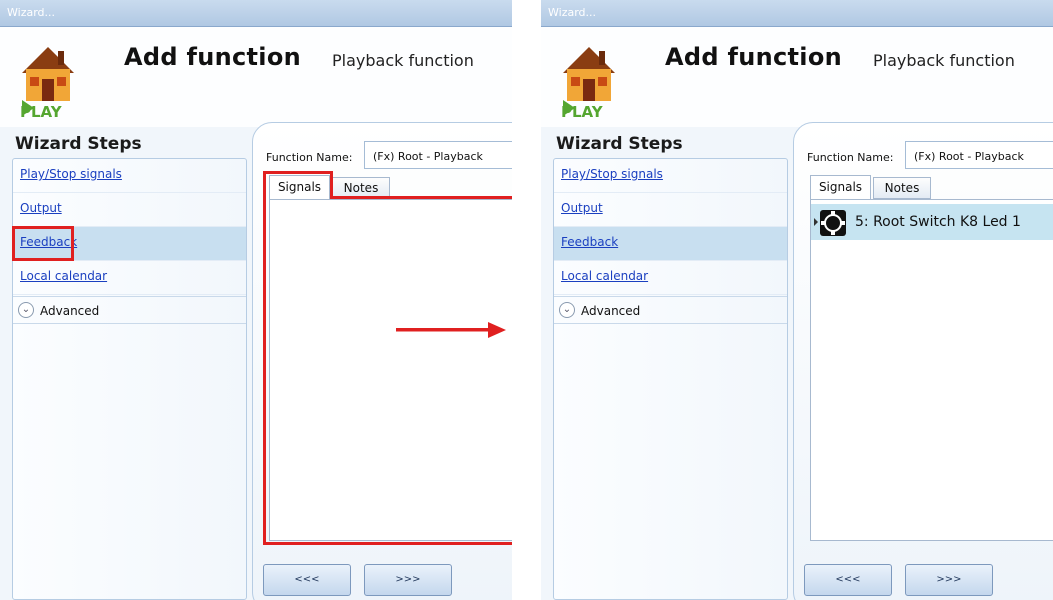 This screenshot has height=600, width=1053. I want to click on step-link: Feedback, so click(589, 242).